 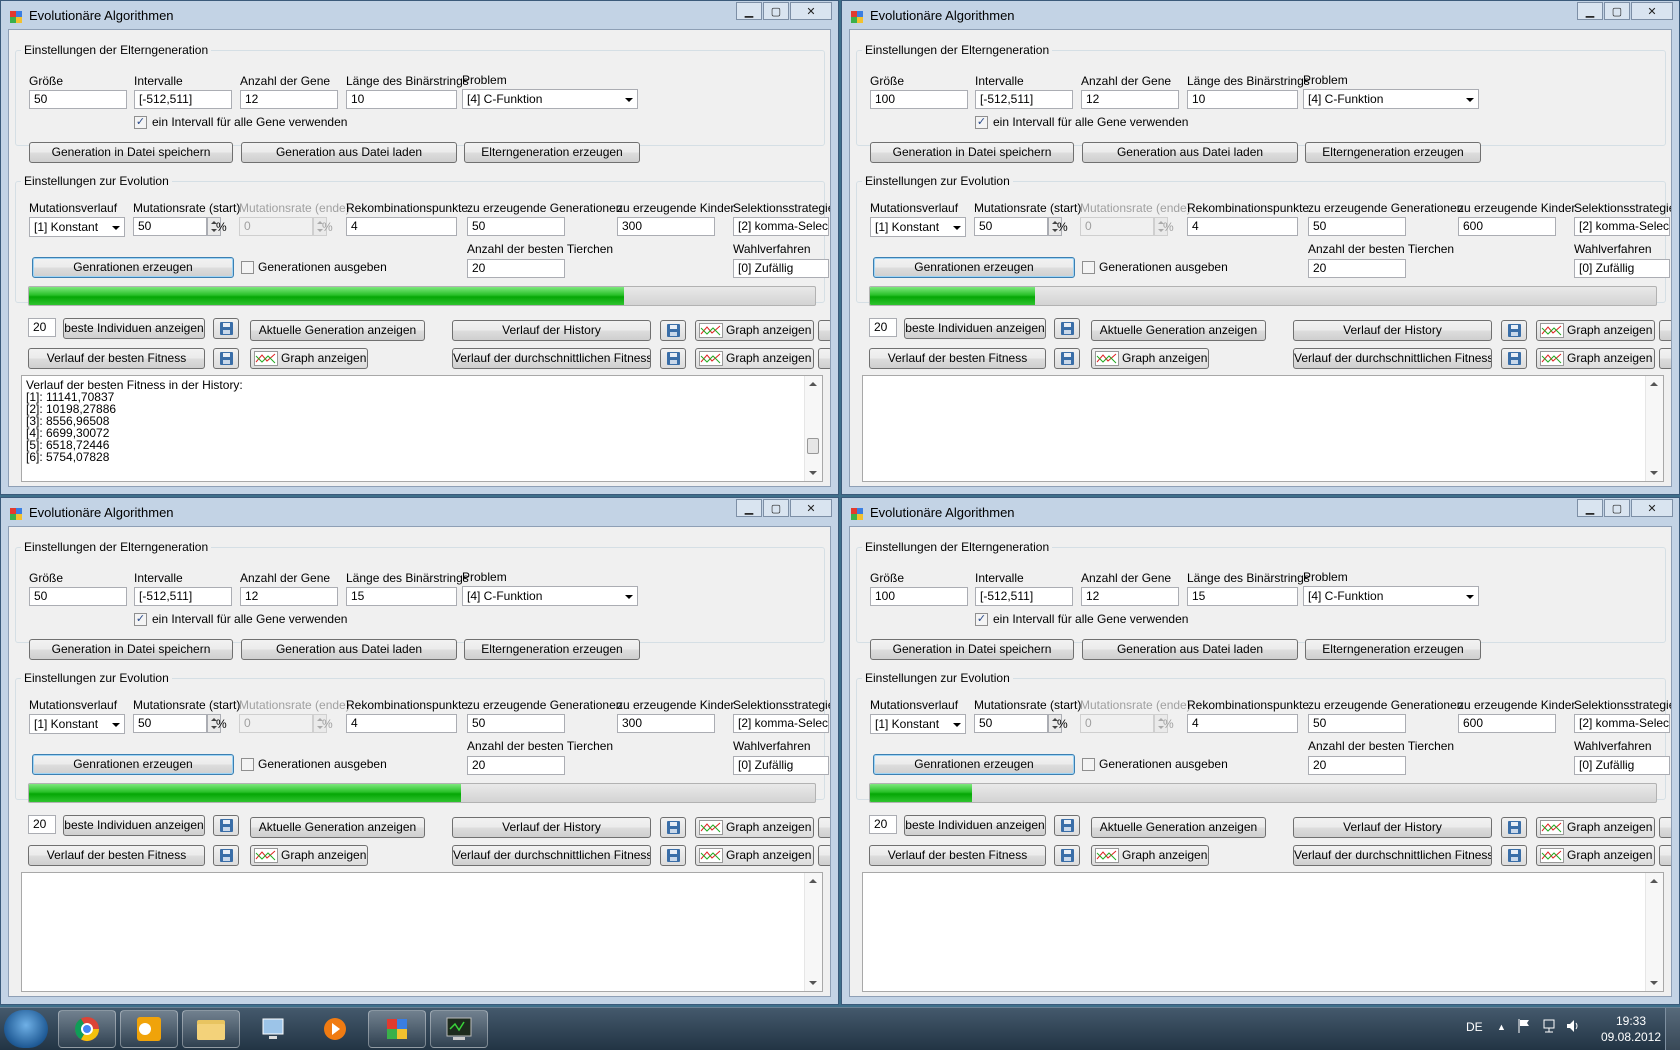 What do you see at coordinates (918, 724) in the screenshot?
I see `mutationsverlauf-select: [1] Konstant` at bounding box center [918, 724].